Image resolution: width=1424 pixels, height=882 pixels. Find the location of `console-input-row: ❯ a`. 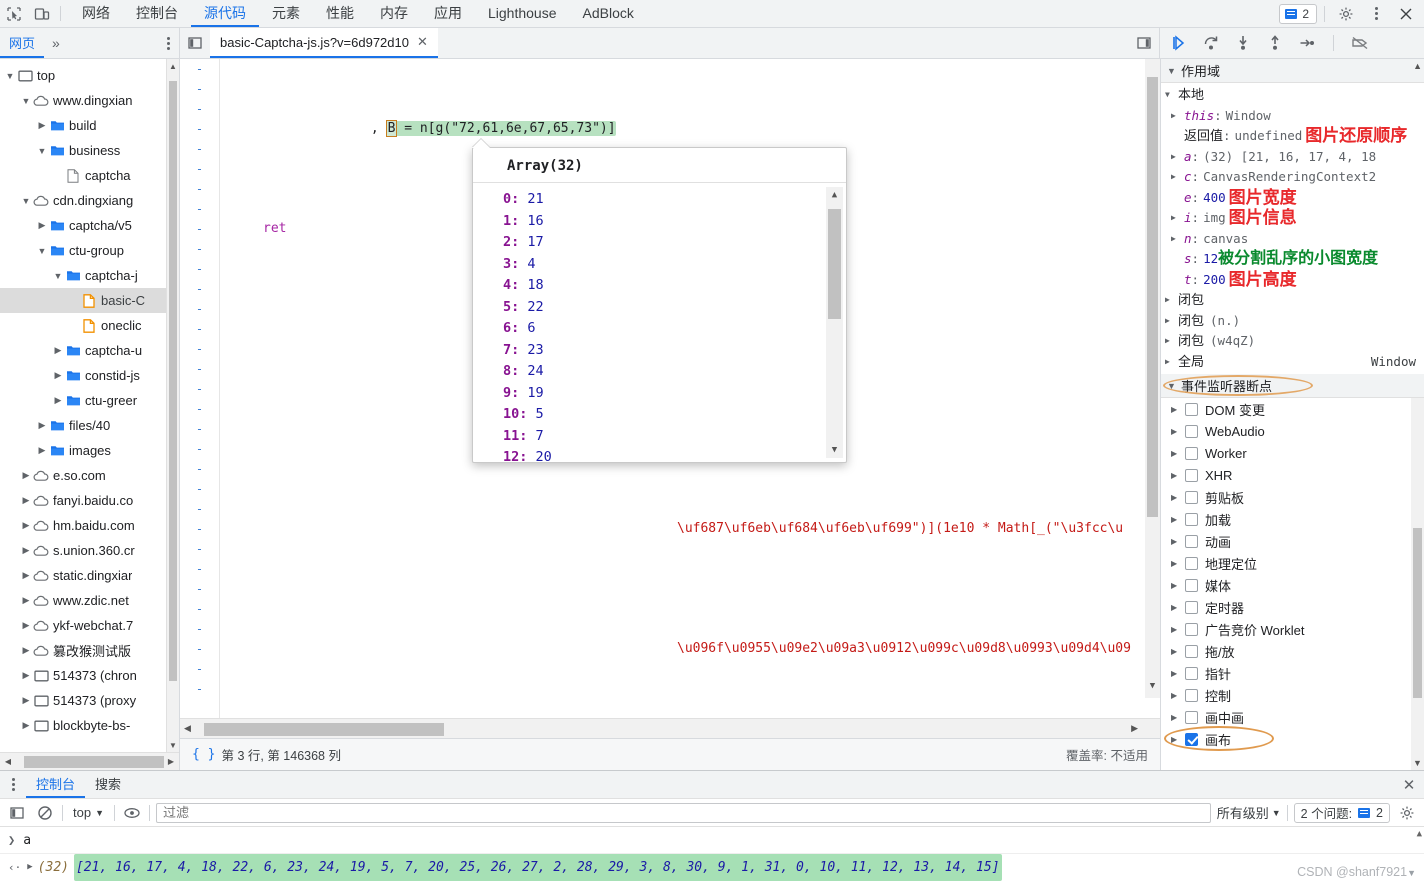

console-input-row: ❯ a is located at coordinates (712, 840).